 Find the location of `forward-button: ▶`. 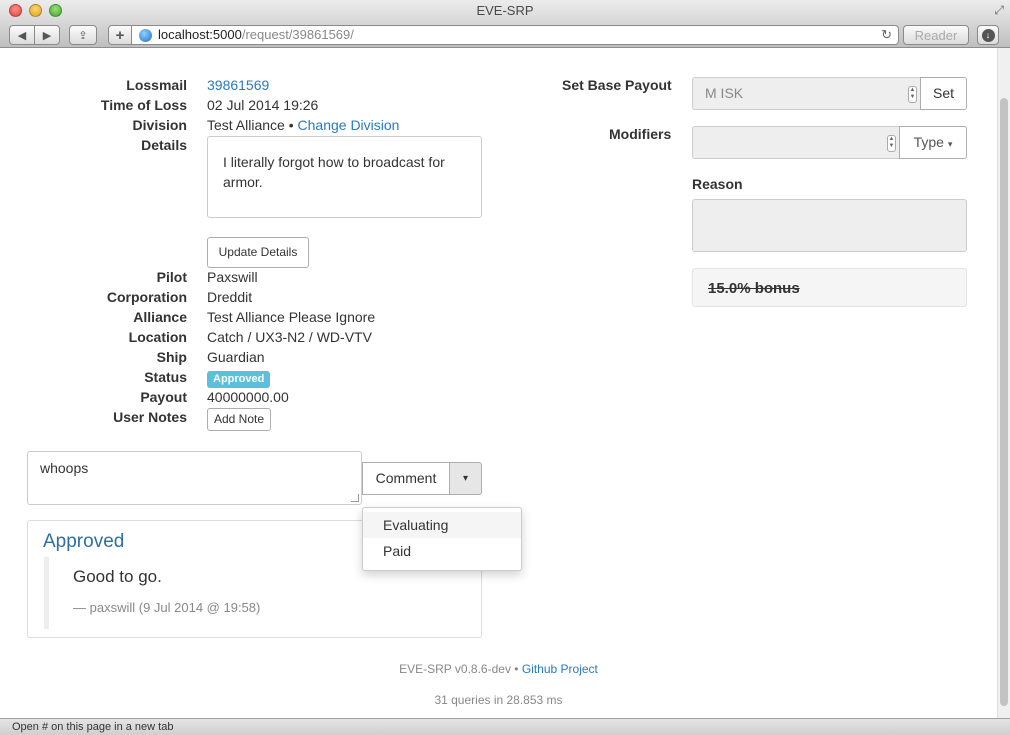

forward-button: ▶ is located at coordinates (47, 35).